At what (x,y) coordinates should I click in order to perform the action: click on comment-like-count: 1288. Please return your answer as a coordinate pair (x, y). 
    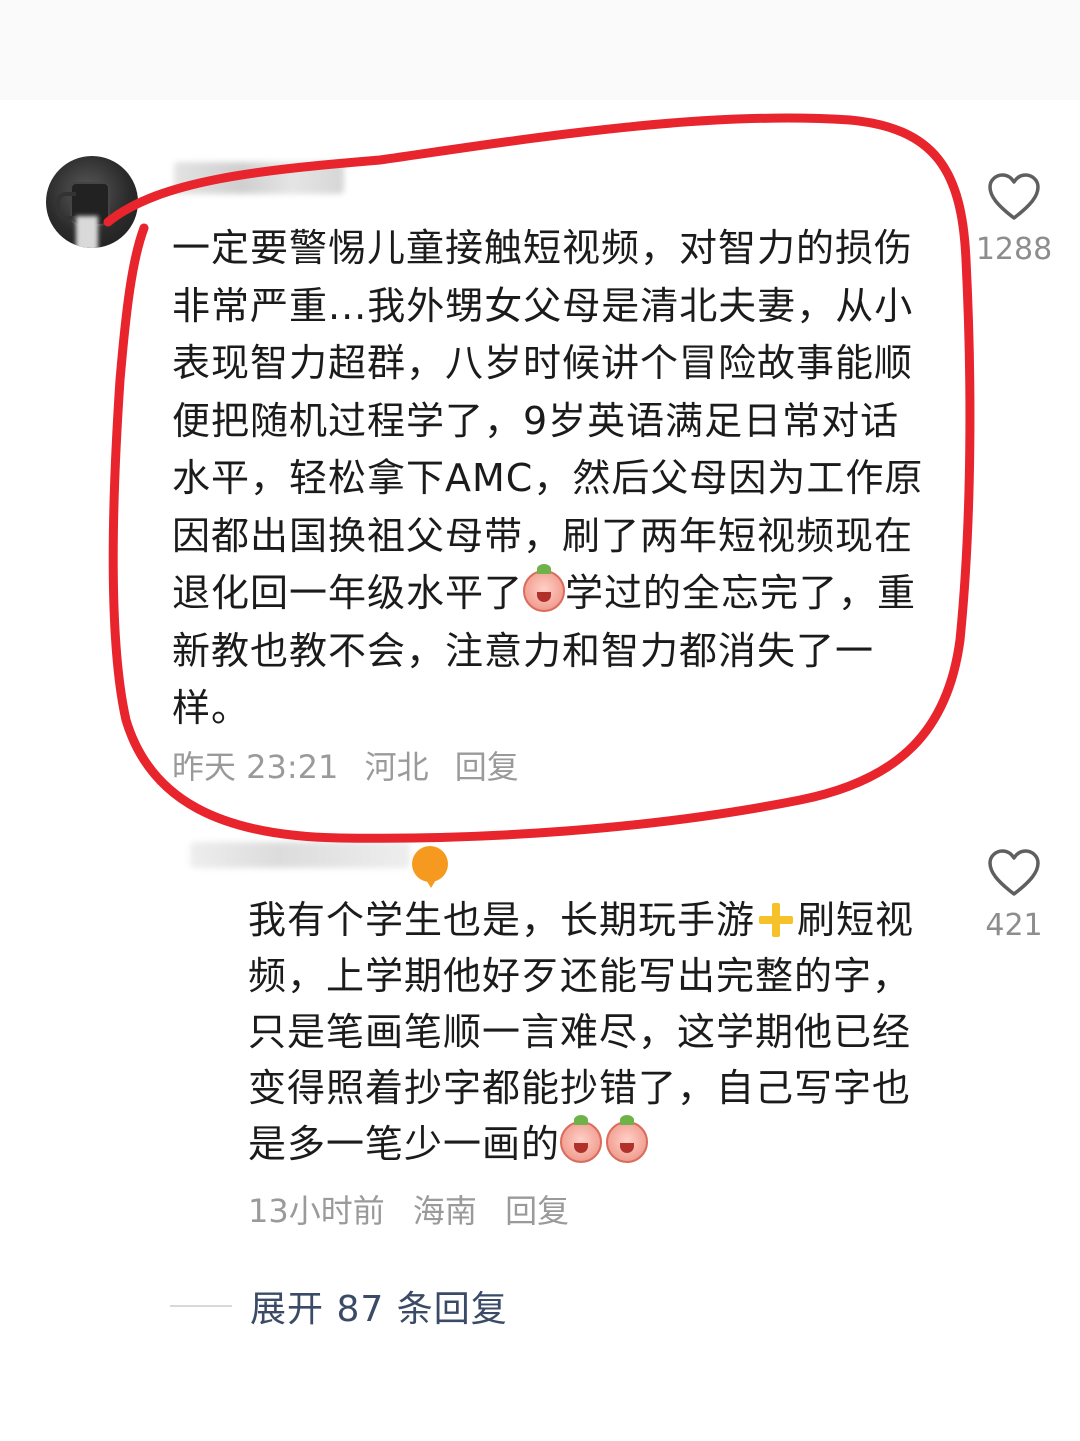
    Looking at the image, I should click on (1014, 249).